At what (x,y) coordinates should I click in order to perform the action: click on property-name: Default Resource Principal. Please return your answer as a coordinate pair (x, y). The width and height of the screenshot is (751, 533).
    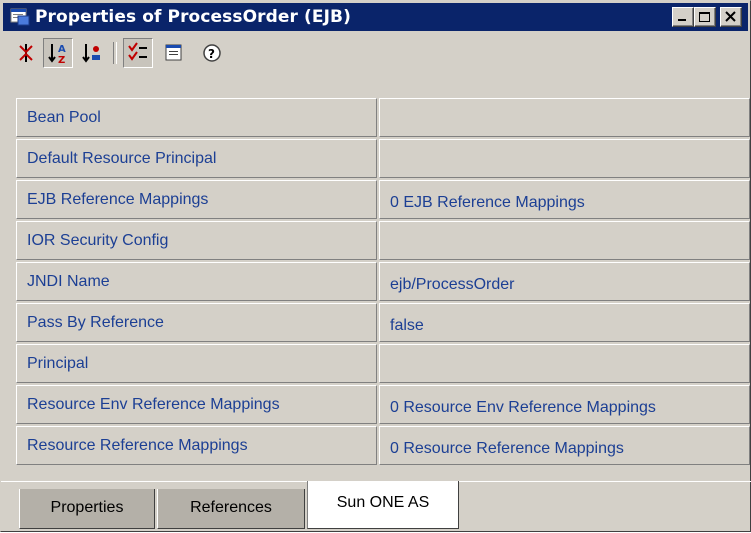
    Looking at the image, I should click on (196, 158).